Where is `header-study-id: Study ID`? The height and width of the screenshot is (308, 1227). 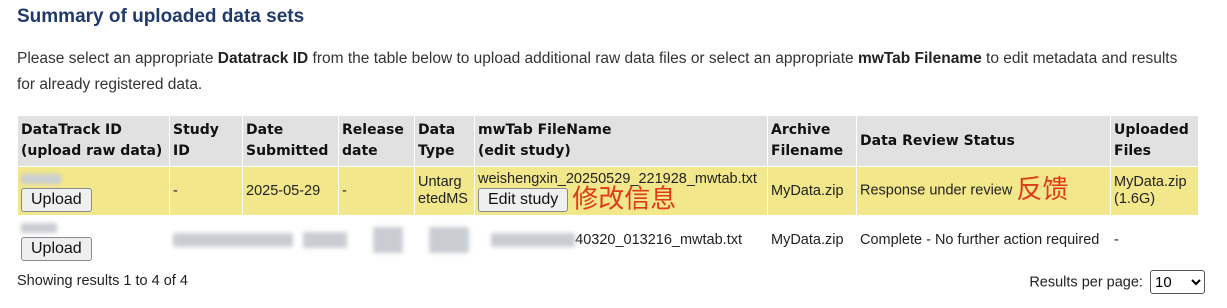 header-study-id: Study ID is located at coordinates (206, 141).